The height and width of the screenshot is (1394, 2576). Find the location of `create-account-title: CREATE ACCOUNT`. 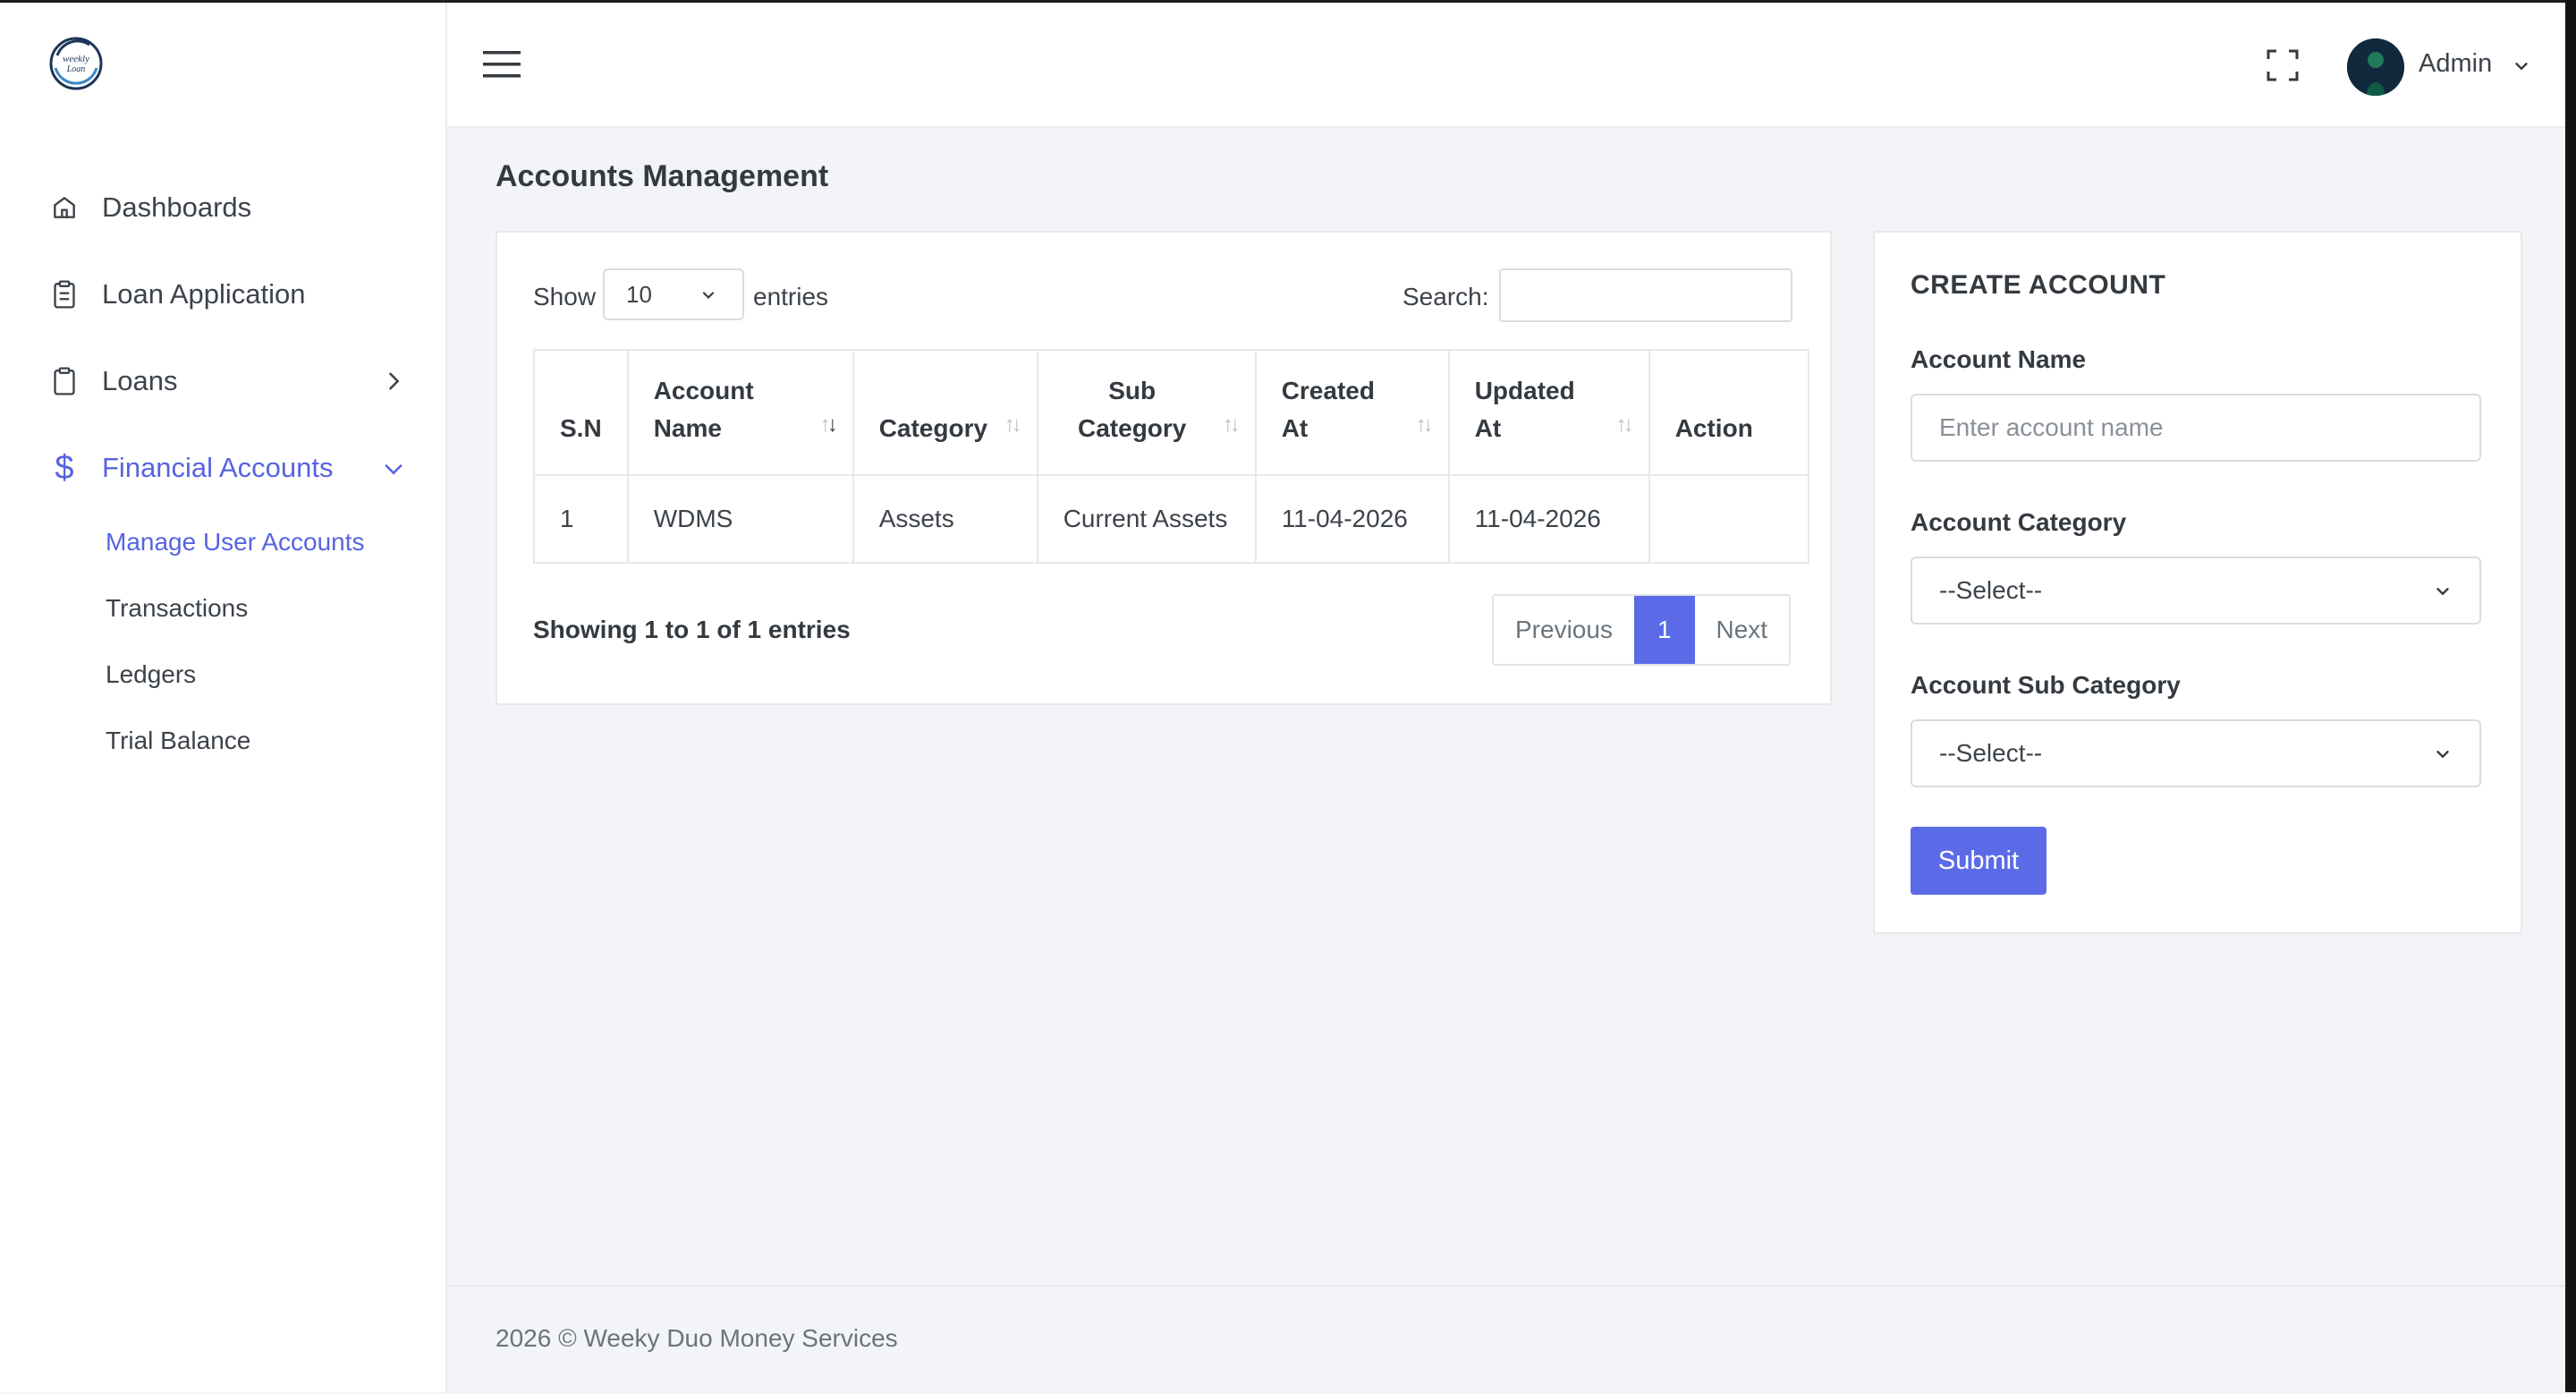

create-account-title: CREATE ACCOUNT is located at coordinates (2038, 285).